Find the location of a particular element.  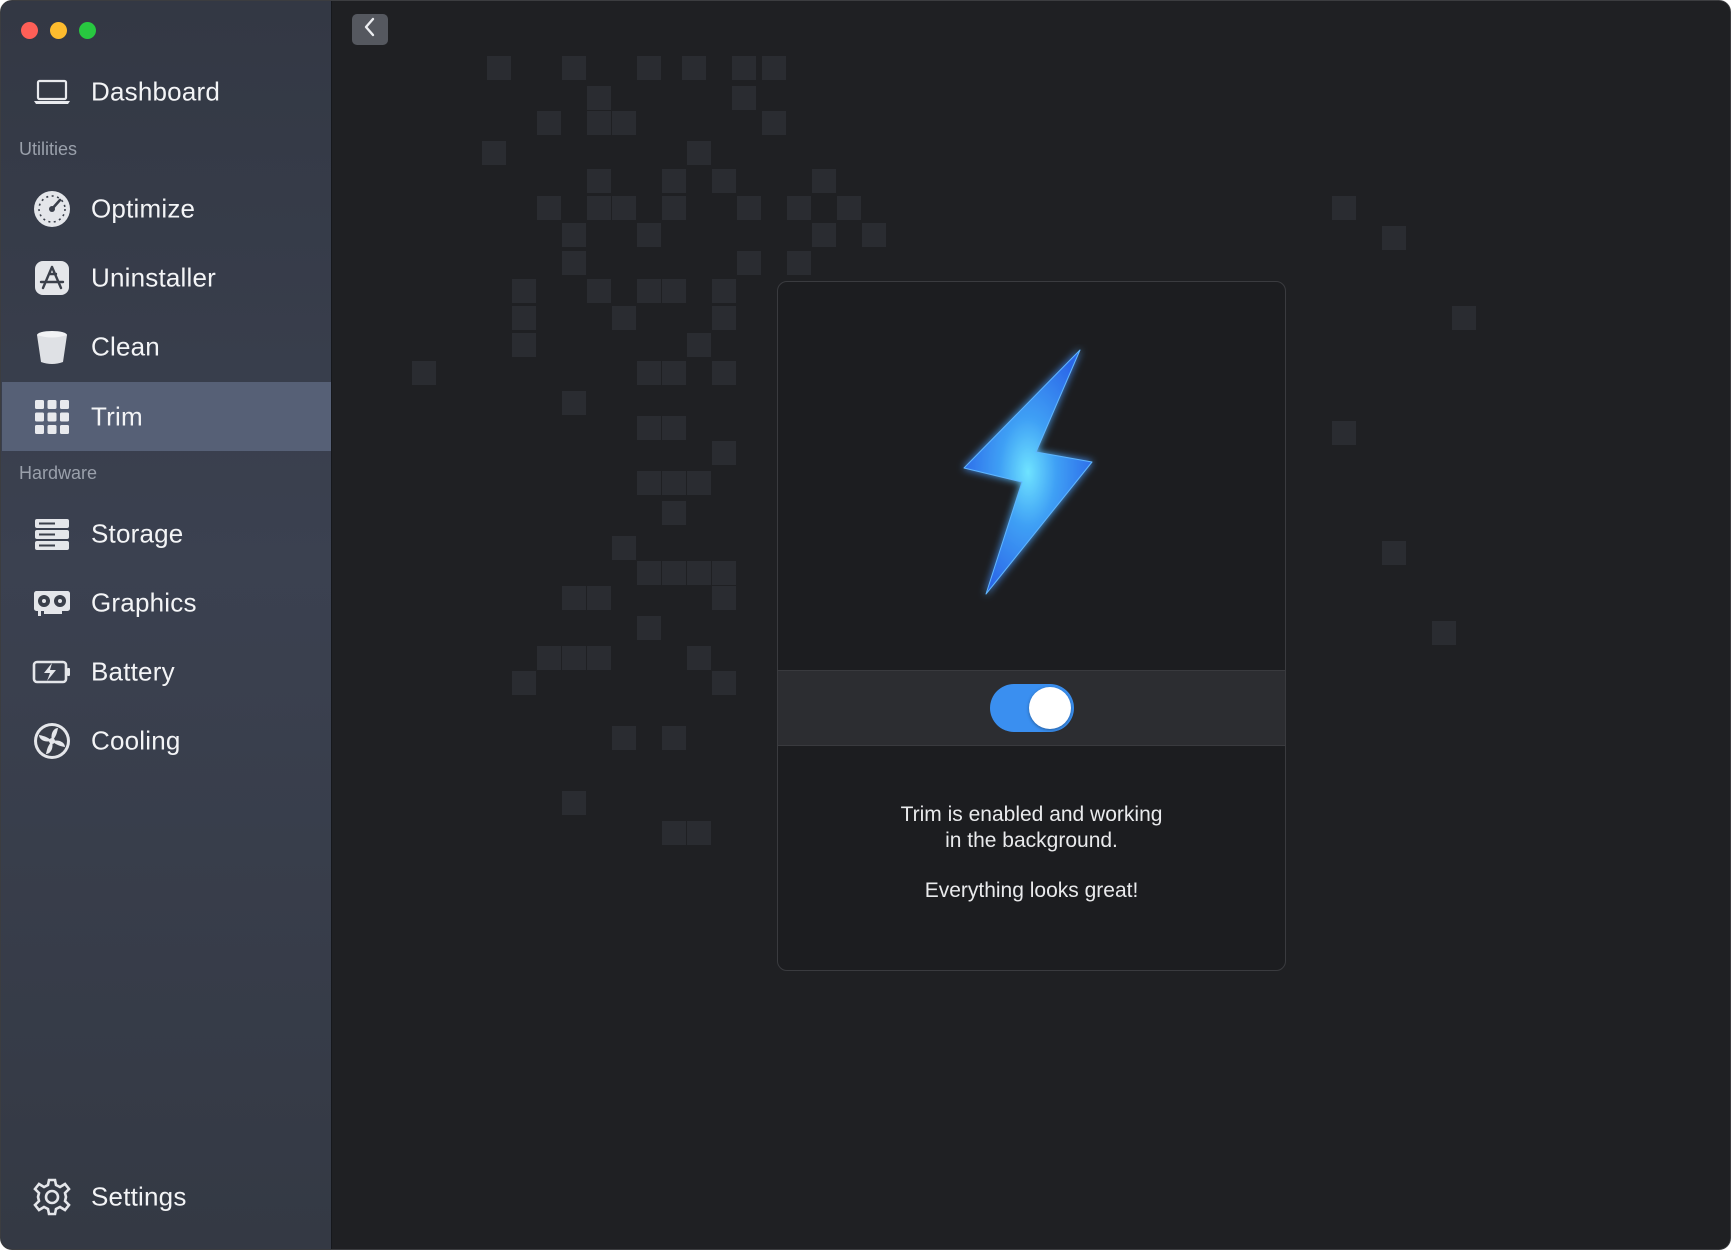

close-window-button is located at coordinates (29, 30).